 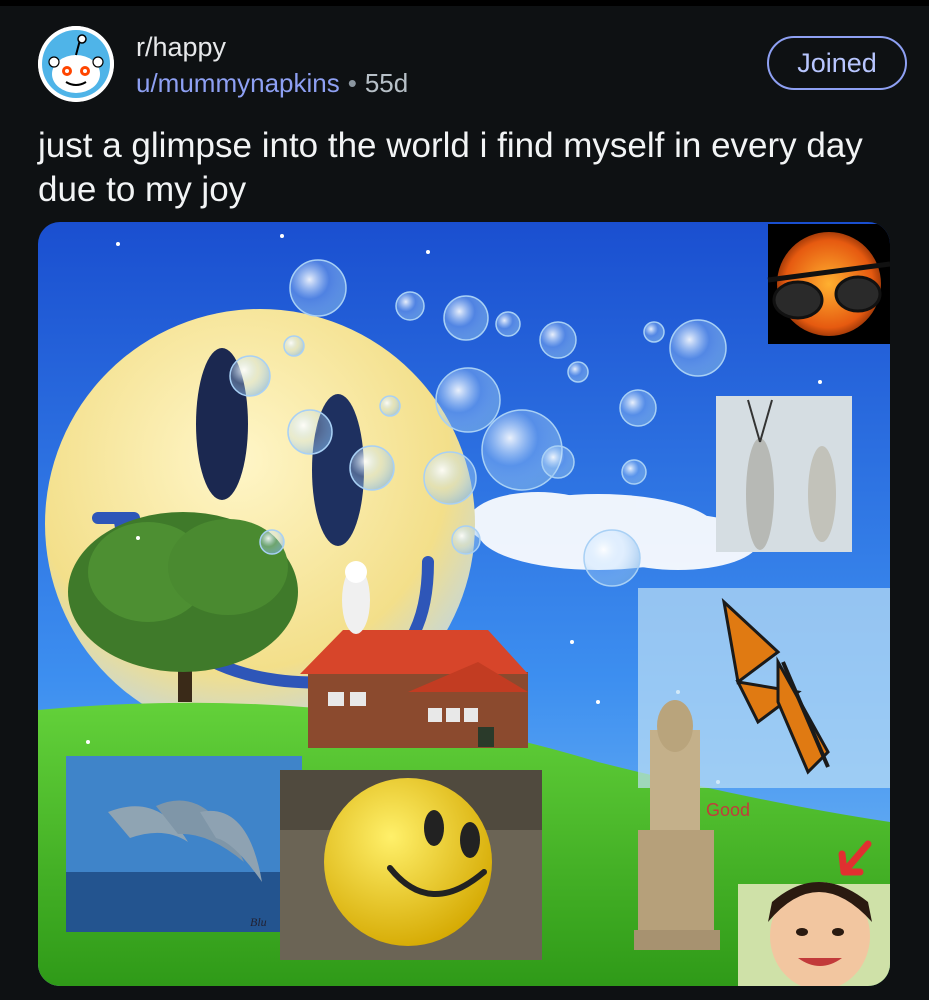 I want to click on reddit-snoo-icon, so click(x=76, y=64).